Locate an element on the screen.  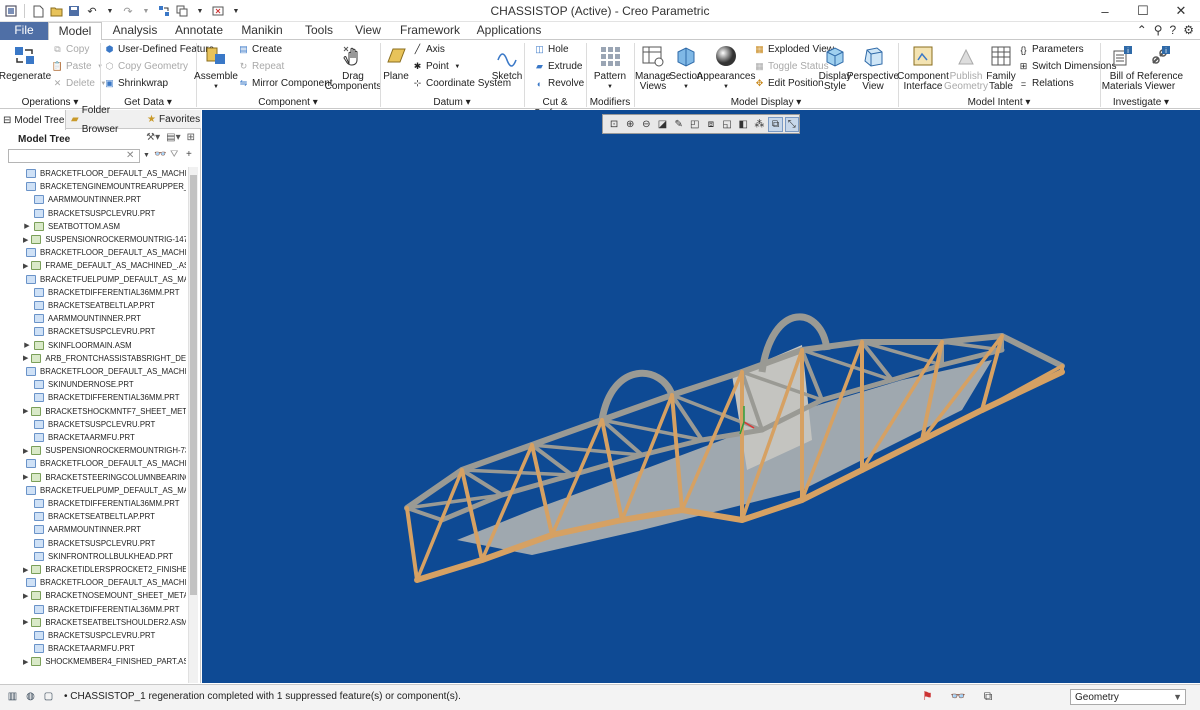
selection-filter-select: Geometry ▼ is located at coordinates (1128, 697).